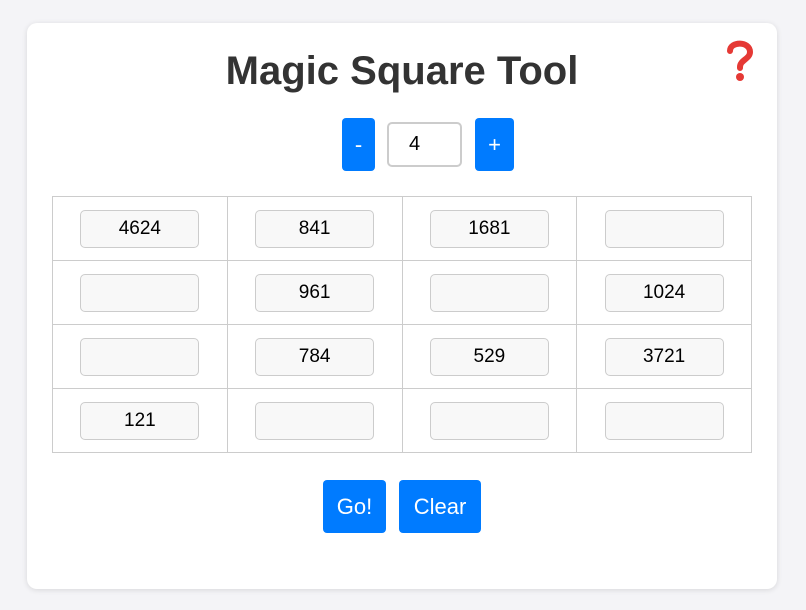  I want to click on clear-button: Clear, so click(440, 506).